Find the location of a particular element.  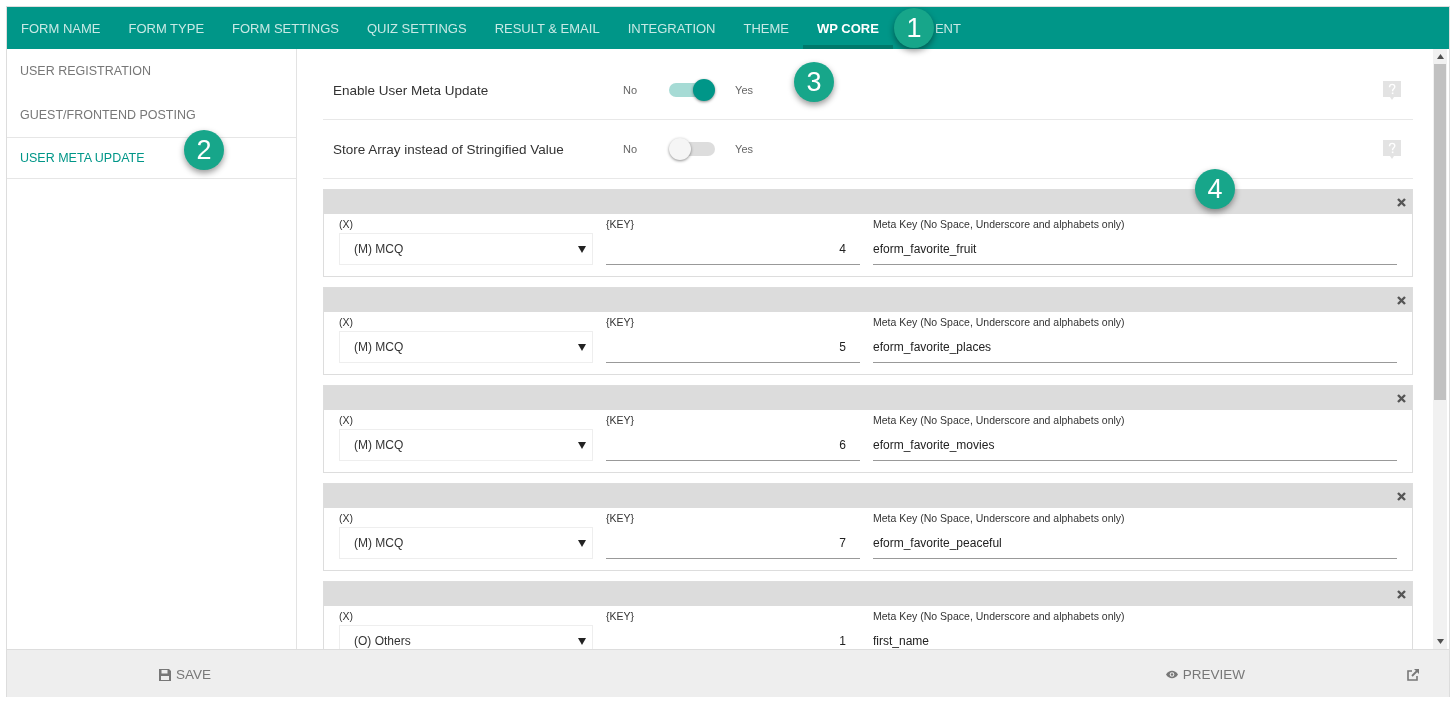

preview-button: PREVIEW is located at coordinates (1205, 674).